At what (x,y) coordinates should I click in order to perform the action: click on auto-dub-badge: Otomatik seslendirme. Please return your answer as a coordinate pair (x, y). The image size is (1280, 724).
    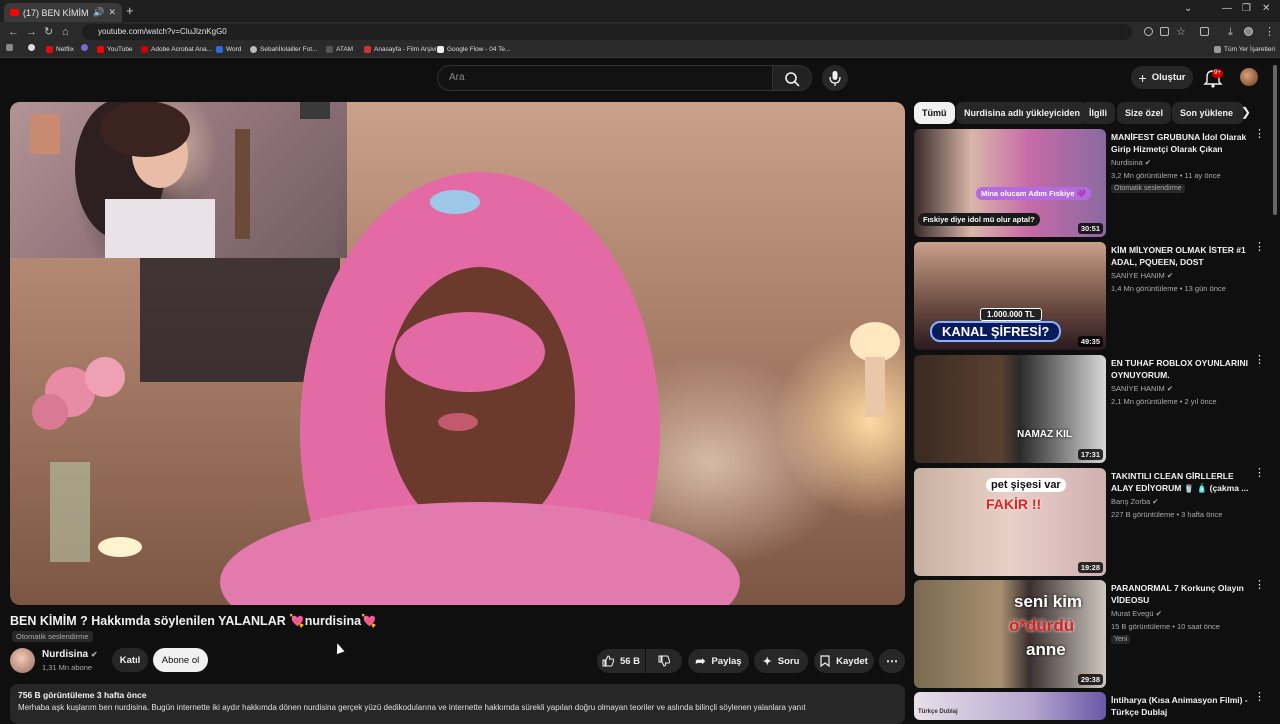
    Looking at the image, I should click on (52, 636).